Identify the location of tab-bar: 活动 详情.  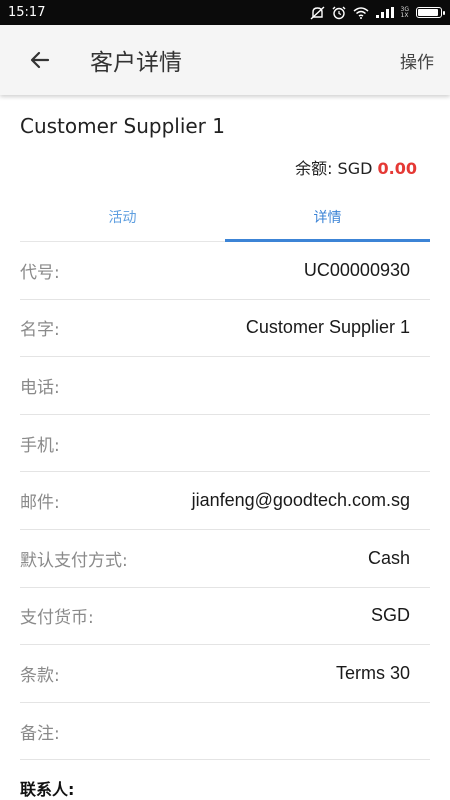
(225, 217).